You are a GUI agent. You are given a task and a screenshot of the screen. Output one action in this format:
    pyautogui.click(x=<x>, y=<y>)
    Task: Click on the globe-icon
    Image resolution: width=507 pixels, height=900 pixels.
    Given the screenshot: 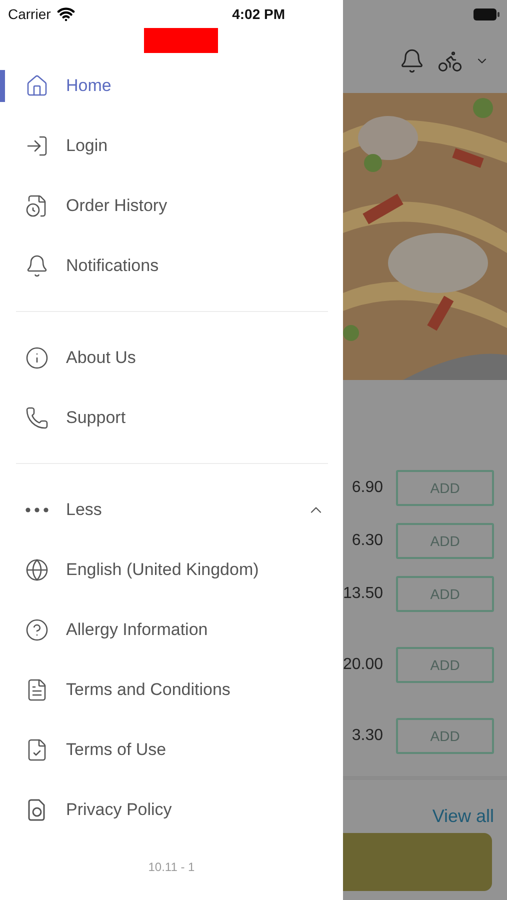 What is the action you would take?
    pyautogui.click(x=37, y=570)
    